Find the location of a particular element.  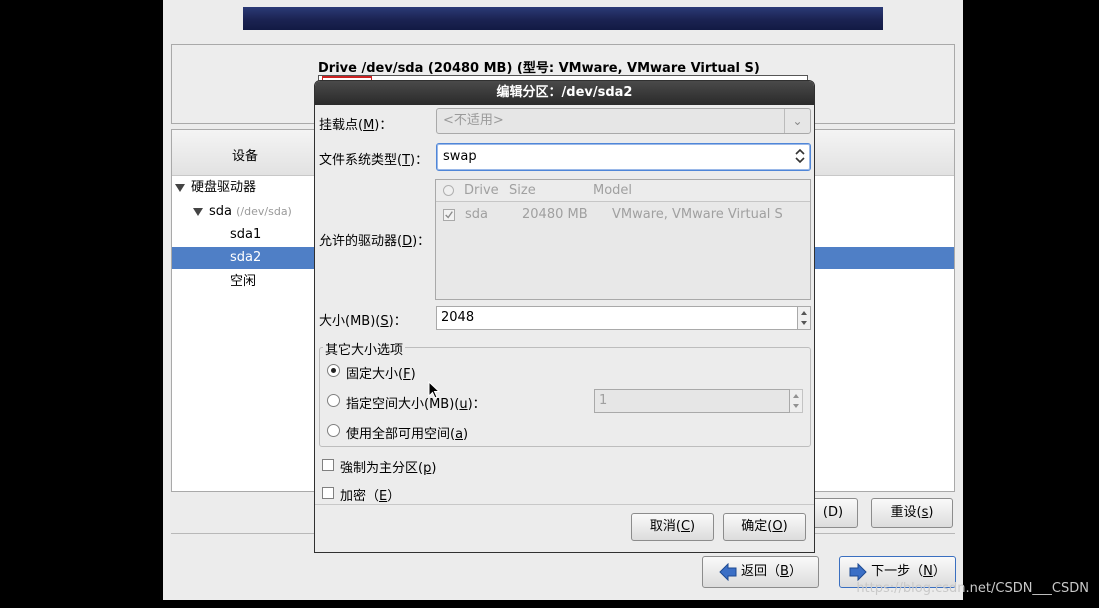

select-all-toggle is located at coordinates (448, 190).